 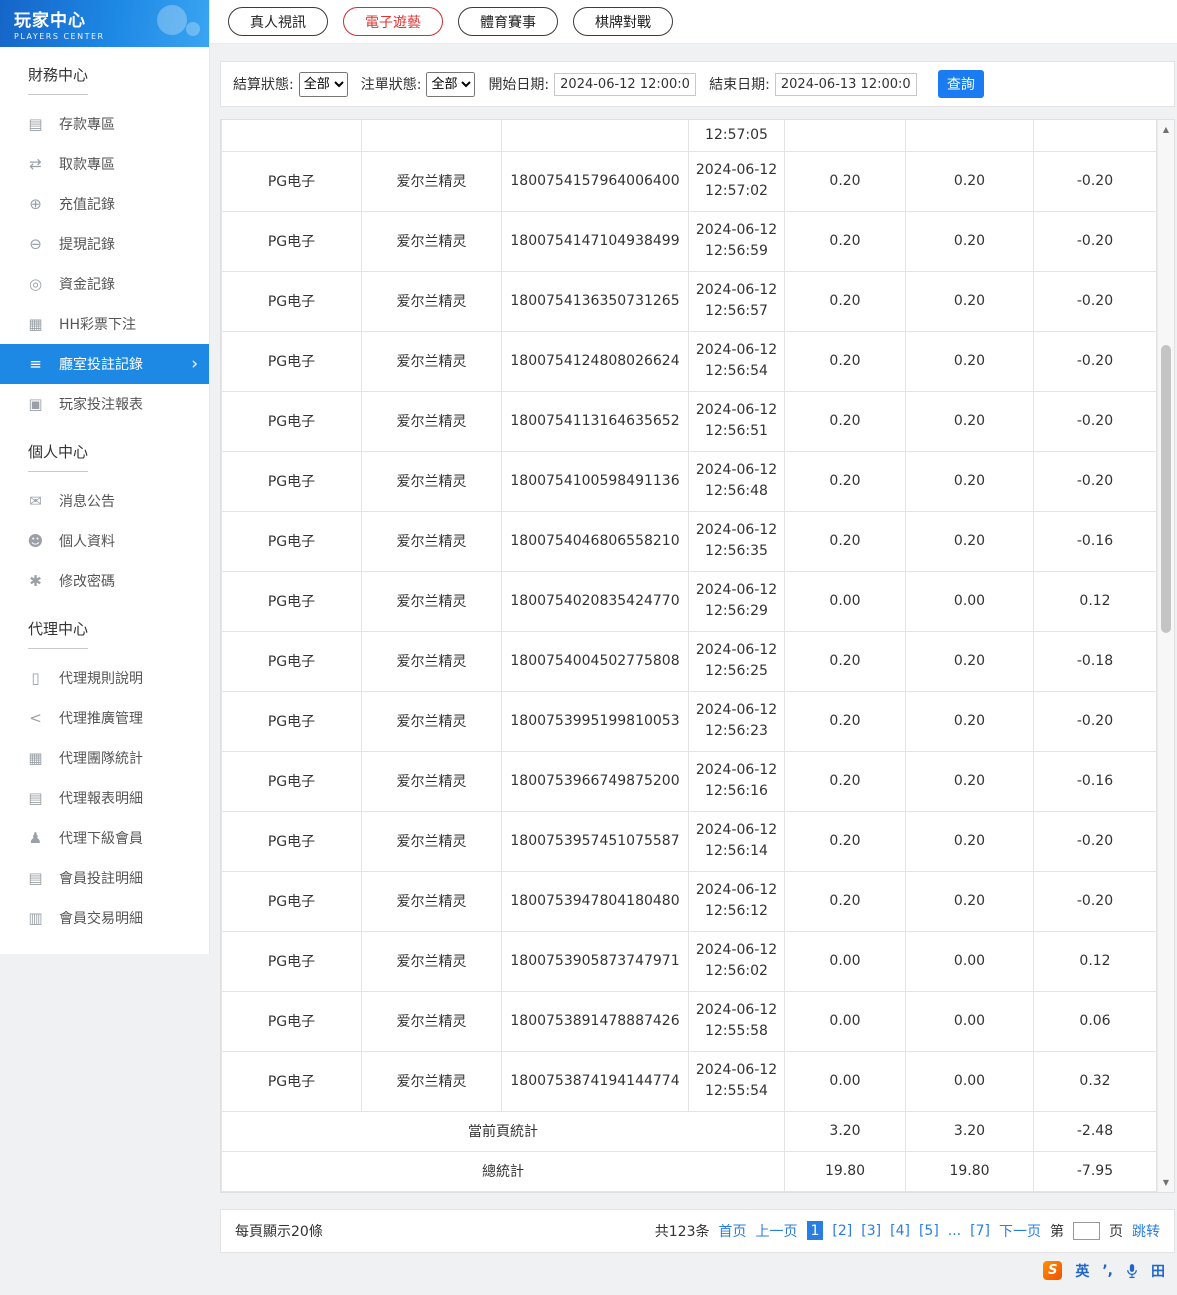 I want to click on page-link: [7], so click(x=980, y=1231).